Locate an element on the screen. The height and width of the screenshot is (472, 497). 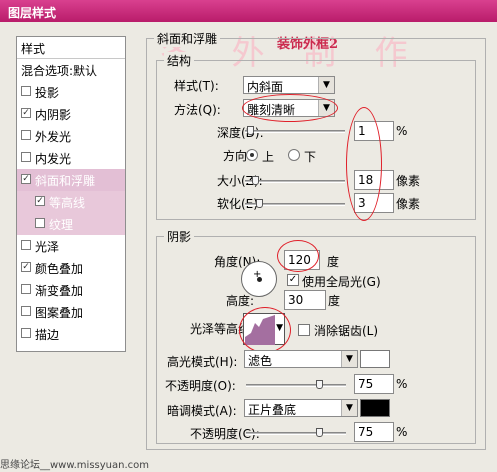
annotation-oval-values is located at coordinates (364, 164).